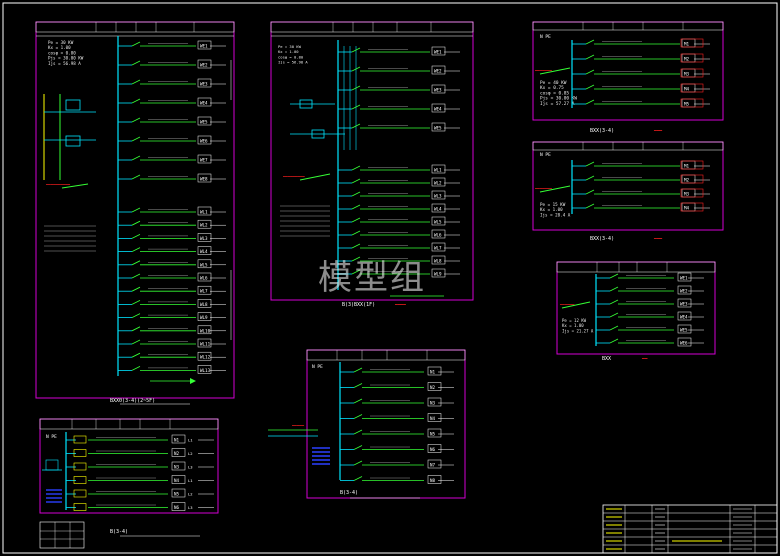 The width and height of the screenshot is (780, 556). I want to click on phase-label: L1, so click(190, 440).